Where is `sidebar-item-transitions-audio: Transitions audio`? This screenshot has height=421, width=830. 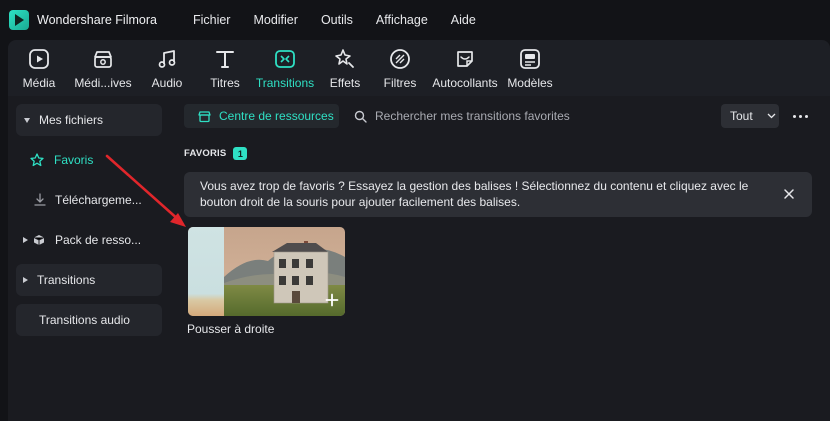
sidebar-item-transitions-audio: Transitions audio is located at coordinates (89, 320).